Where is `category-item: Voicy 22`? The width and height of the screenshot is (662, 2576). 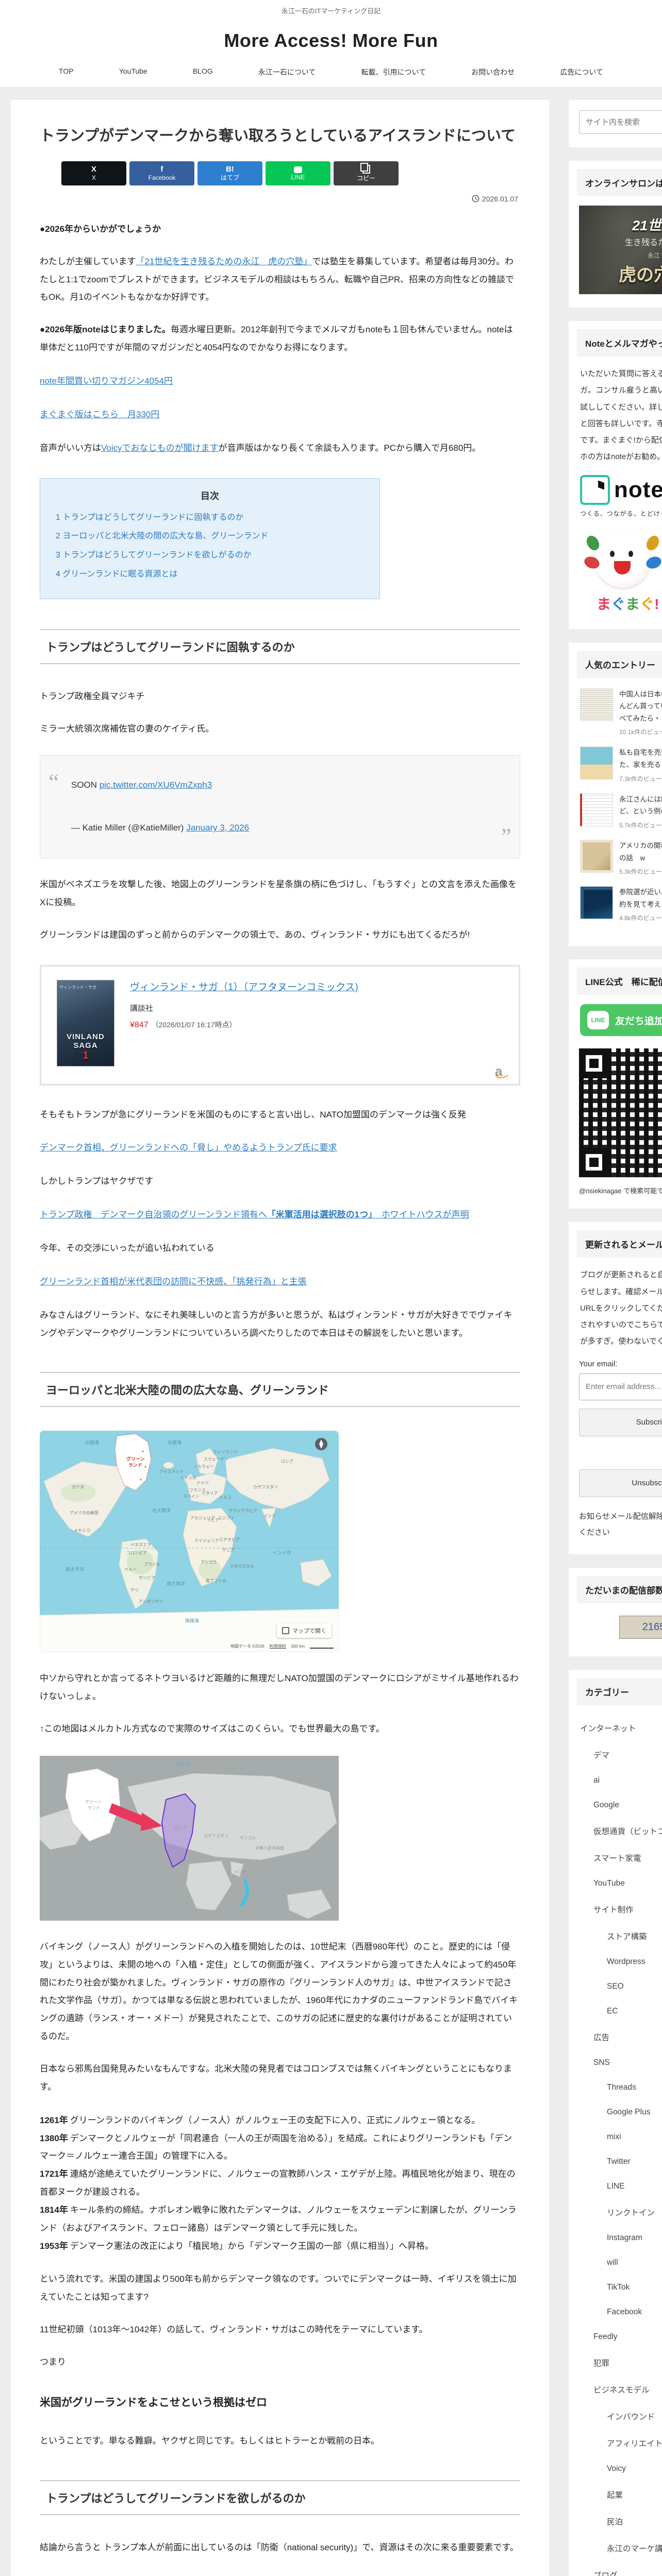
category-item: Voicy 22 is located at coordinates (620, 2468).